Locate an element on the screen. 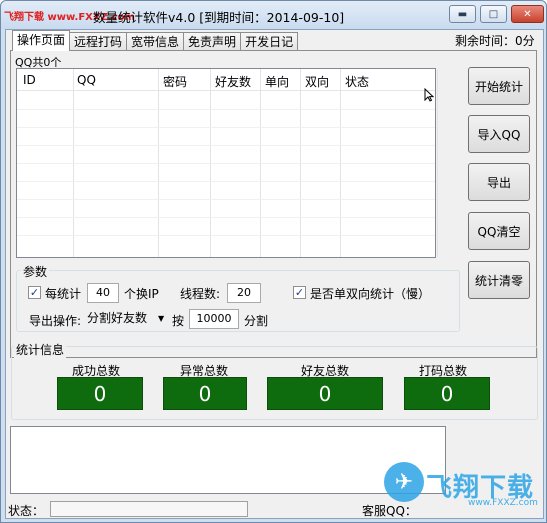 This screenshot has height=523, width=547. tab-strip: 操作页面 远程打码 宽带信息 免责声明 开发日记 is located at coordinates (155, 40).